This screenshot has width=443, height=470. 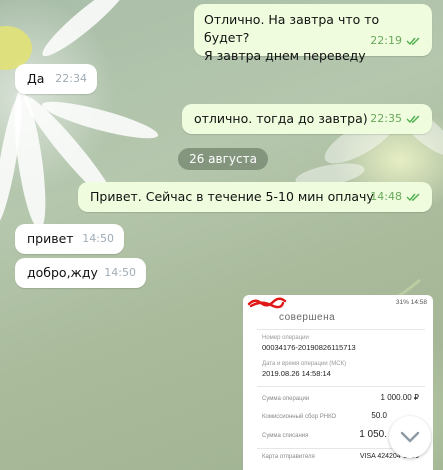 What do you see at coordinates (307, 317) in the screenshot?
I see `receipt-title: совершена` at bounding box center [307, 317].